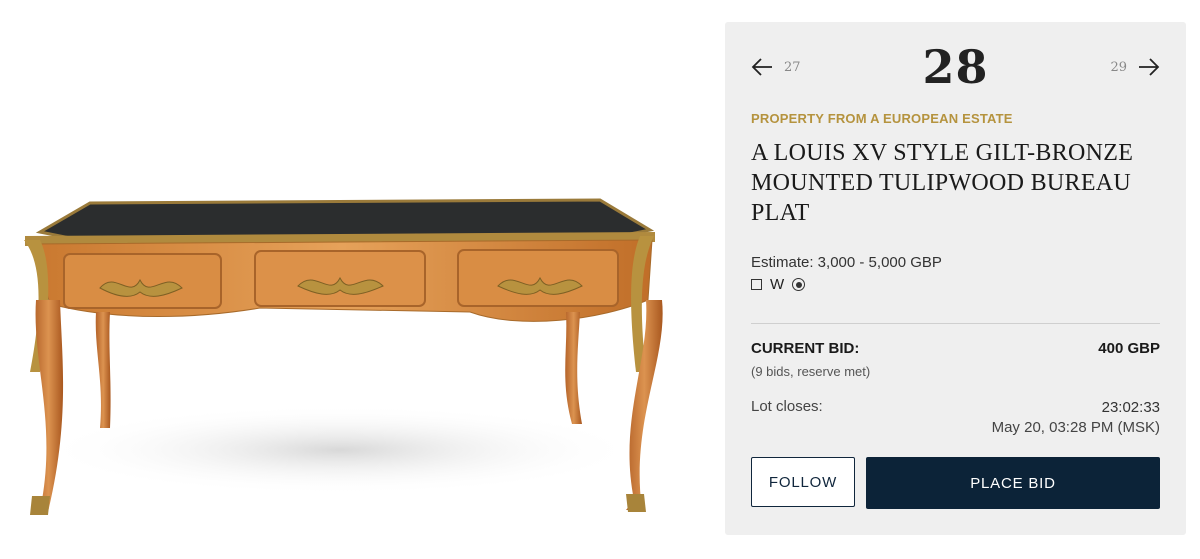 Image resolution: width=1200 pixels, height=559 pixels. I want to click on place-bid-button: PLACE BID, so click(1013, 483).